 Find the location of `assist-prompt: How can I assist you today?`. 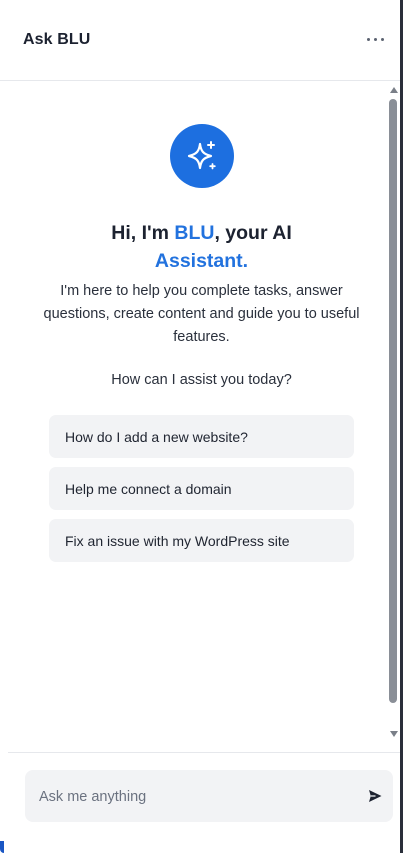

assist-prompt: How can I assist you today? is located at coordinates (201, 380).